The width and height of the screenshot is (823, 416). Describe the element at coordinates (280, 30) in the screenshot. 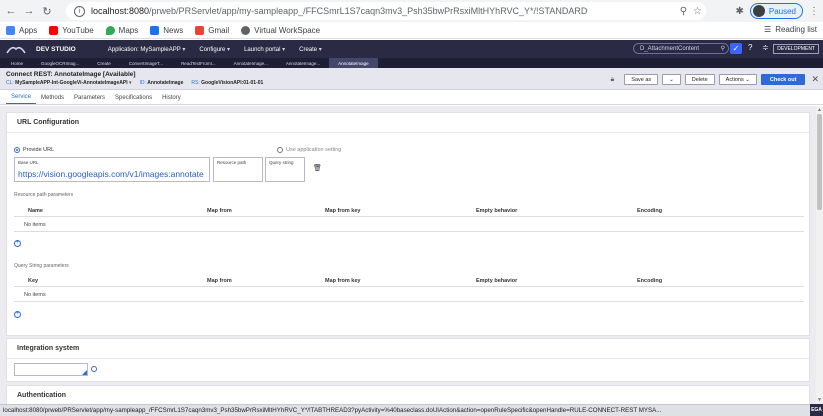

I see `bookmark-virtual-workspace: Virtual WorkSpace` at that location.